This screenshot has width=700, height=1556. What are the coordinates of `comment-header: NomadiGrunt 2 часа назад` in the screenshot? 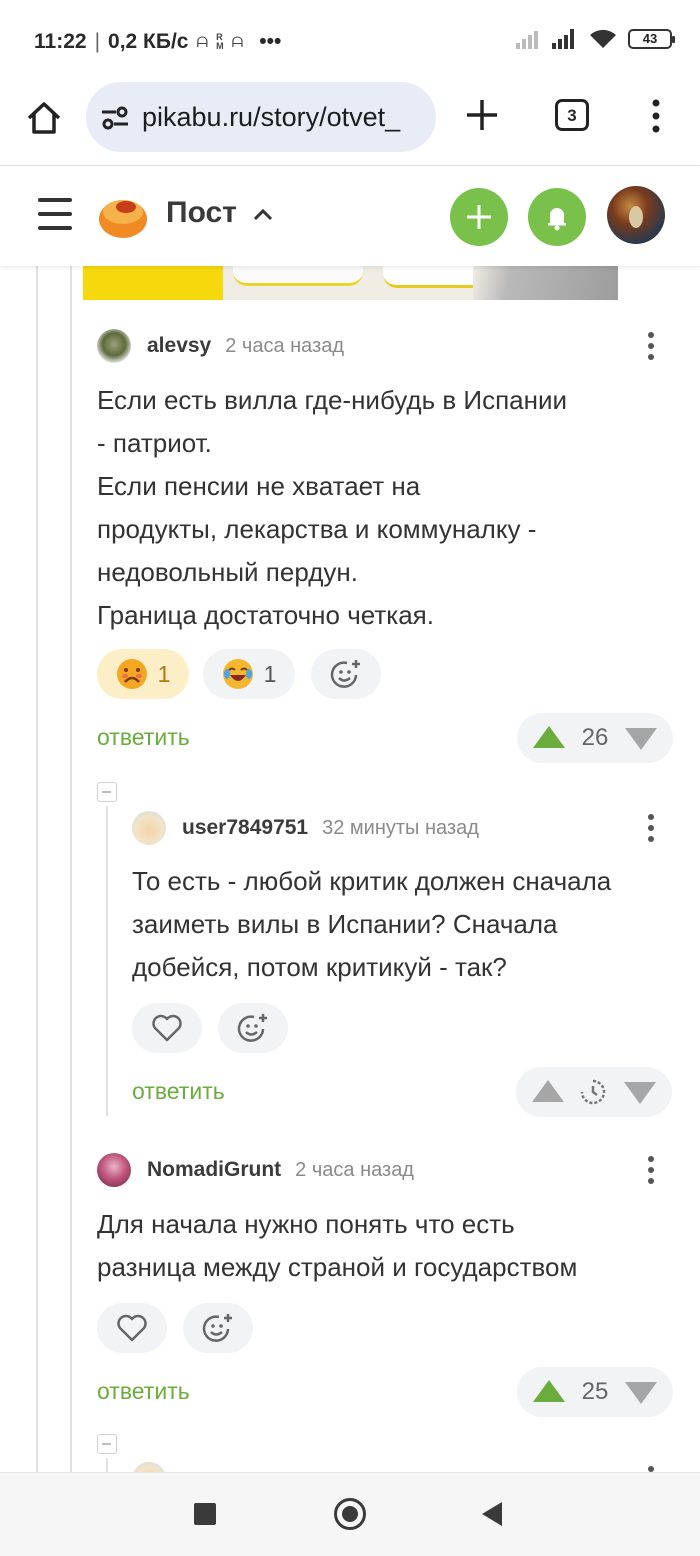 It's located at (255, 1170).